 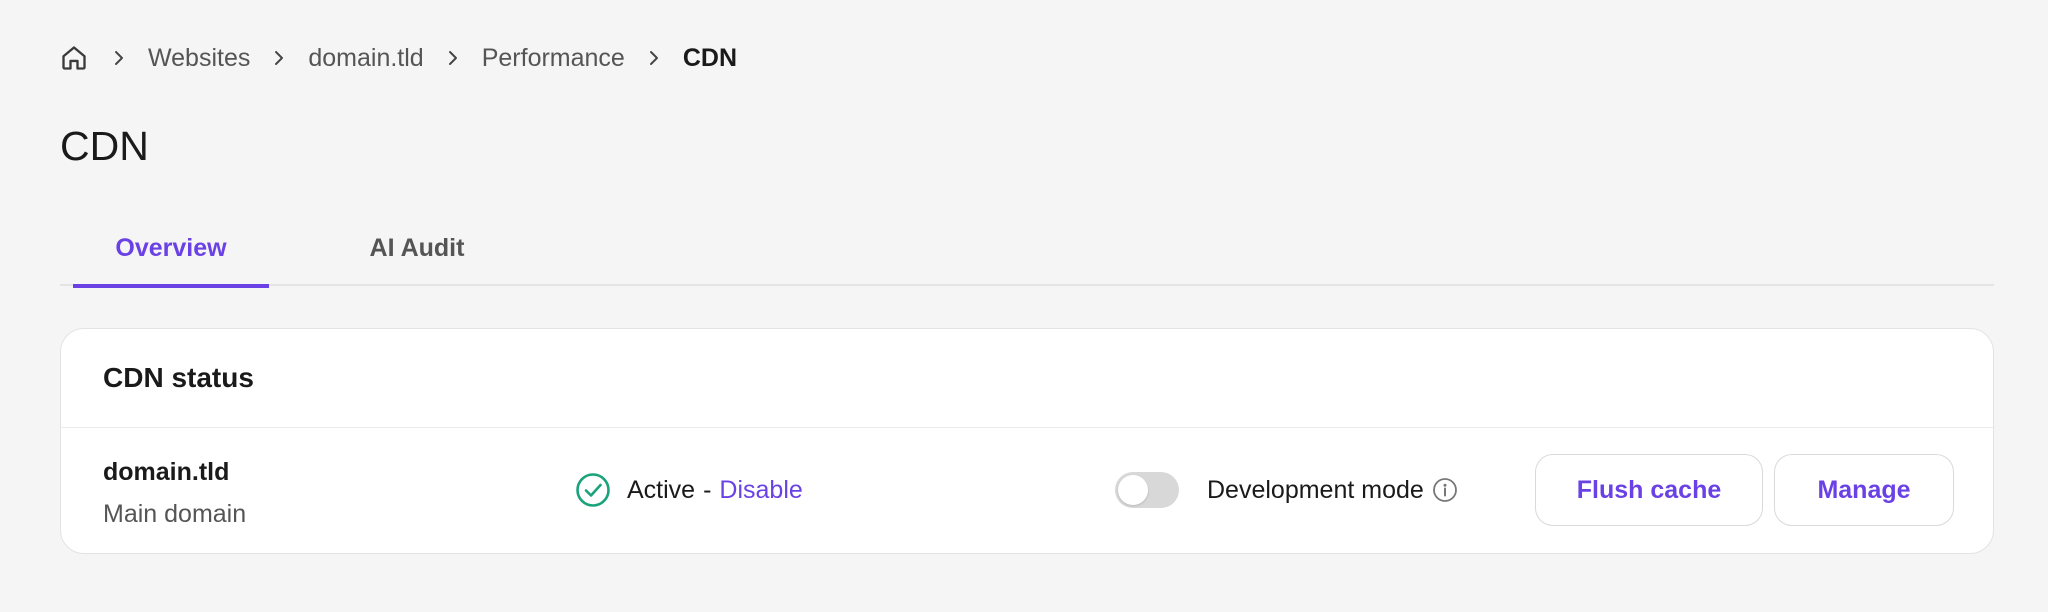 I want to click on development-mode-label: Development mode, so click(x=1315, y=489).